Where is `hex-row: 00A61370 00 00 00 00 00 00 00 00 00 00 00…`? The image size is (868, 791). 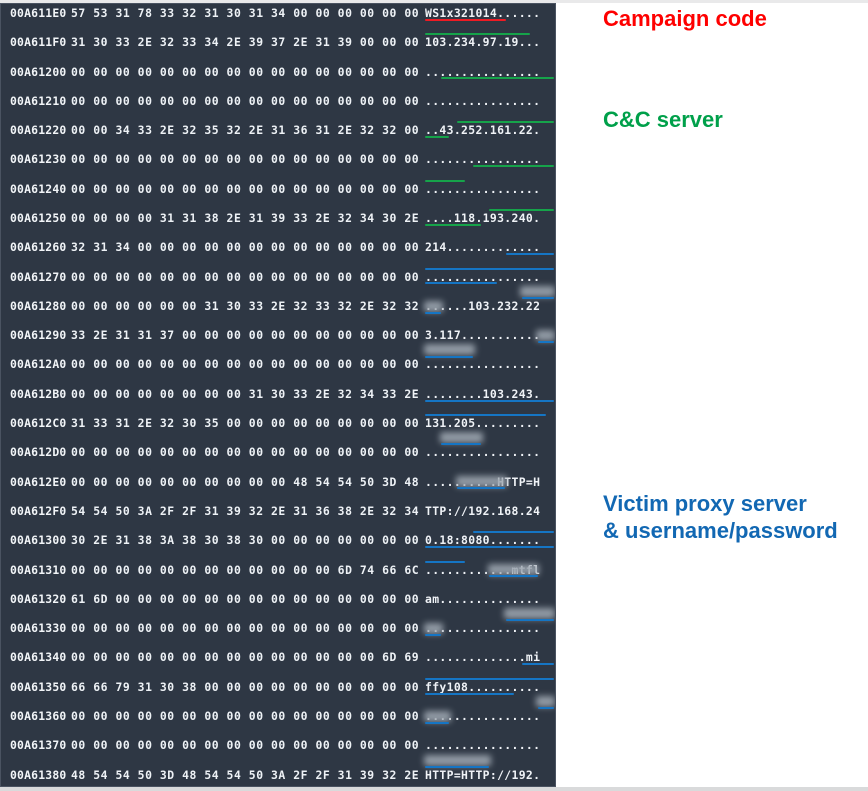
hex-row: 00A61370 00 00 00 00 00 00 00 00 00 00 00… is located at coordinates (278, 745).